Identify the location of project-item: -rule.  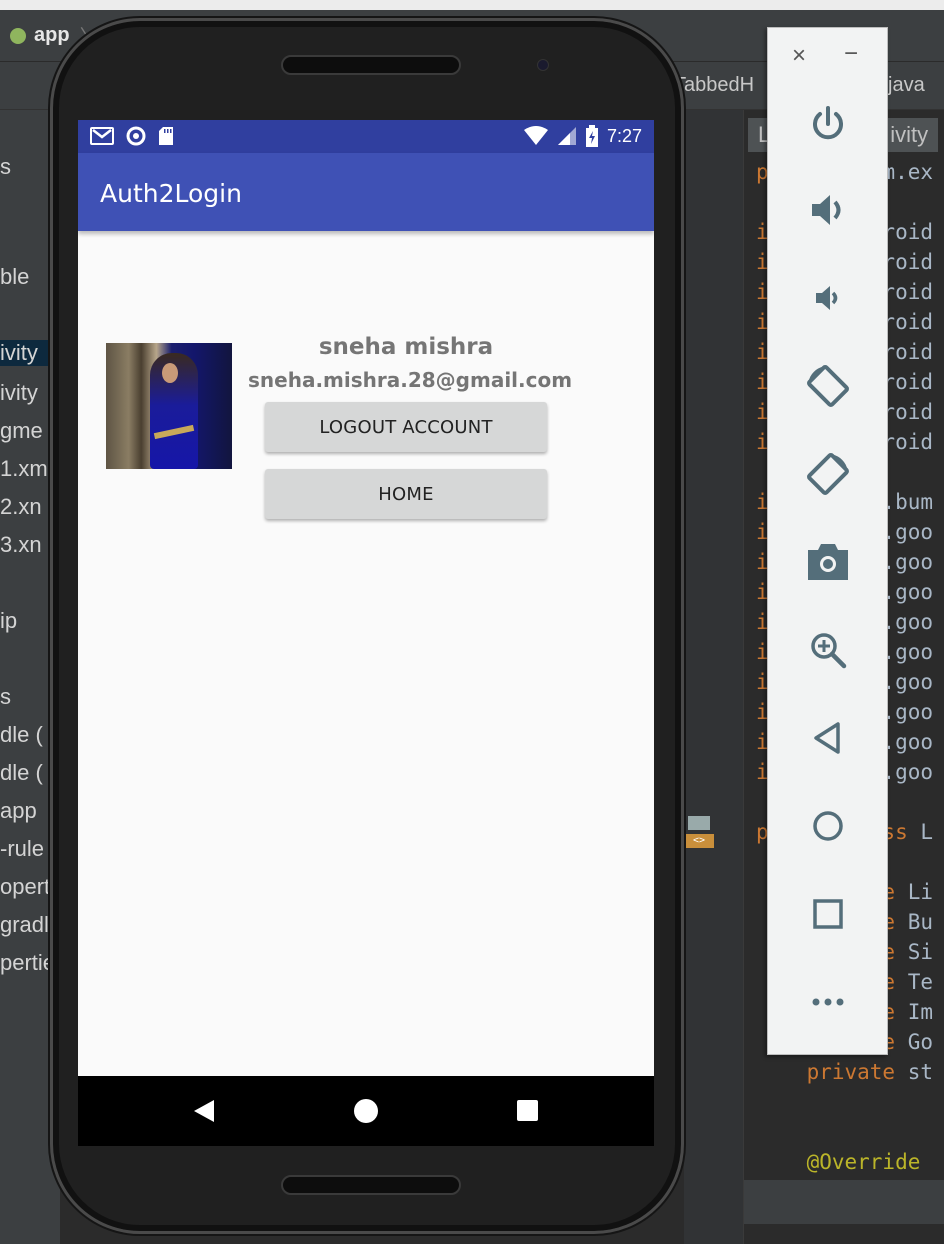
(22, 849).